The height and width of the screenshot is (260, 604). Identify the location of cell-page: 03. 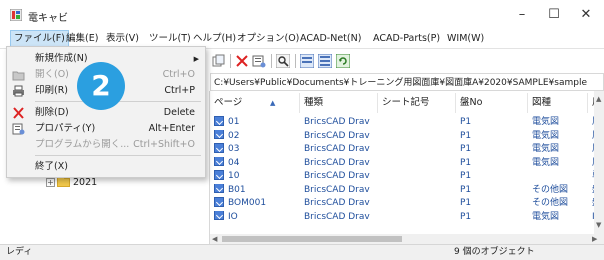
(257, 149).